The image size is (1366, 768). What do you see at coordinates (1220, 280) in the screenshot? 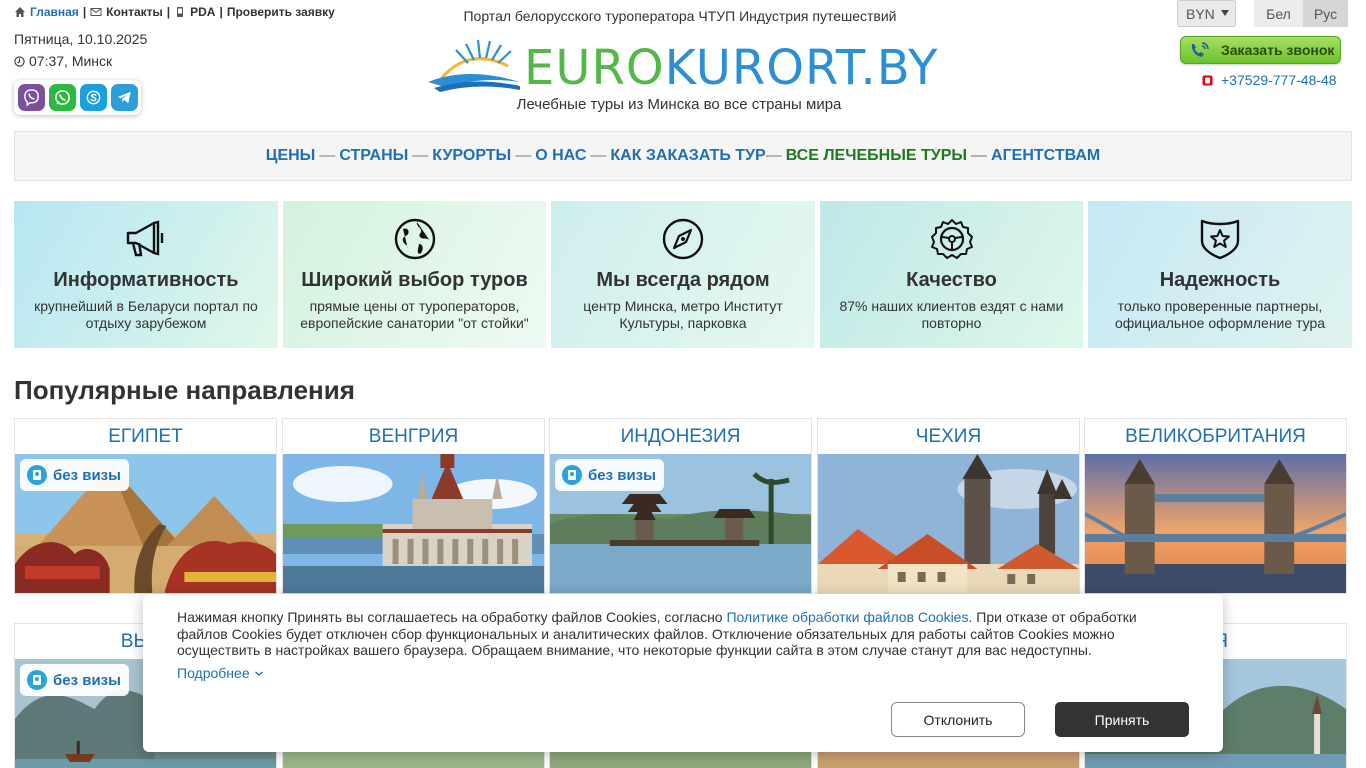
I see `feature-title: Надежность` at bounding box center [1220, 280].